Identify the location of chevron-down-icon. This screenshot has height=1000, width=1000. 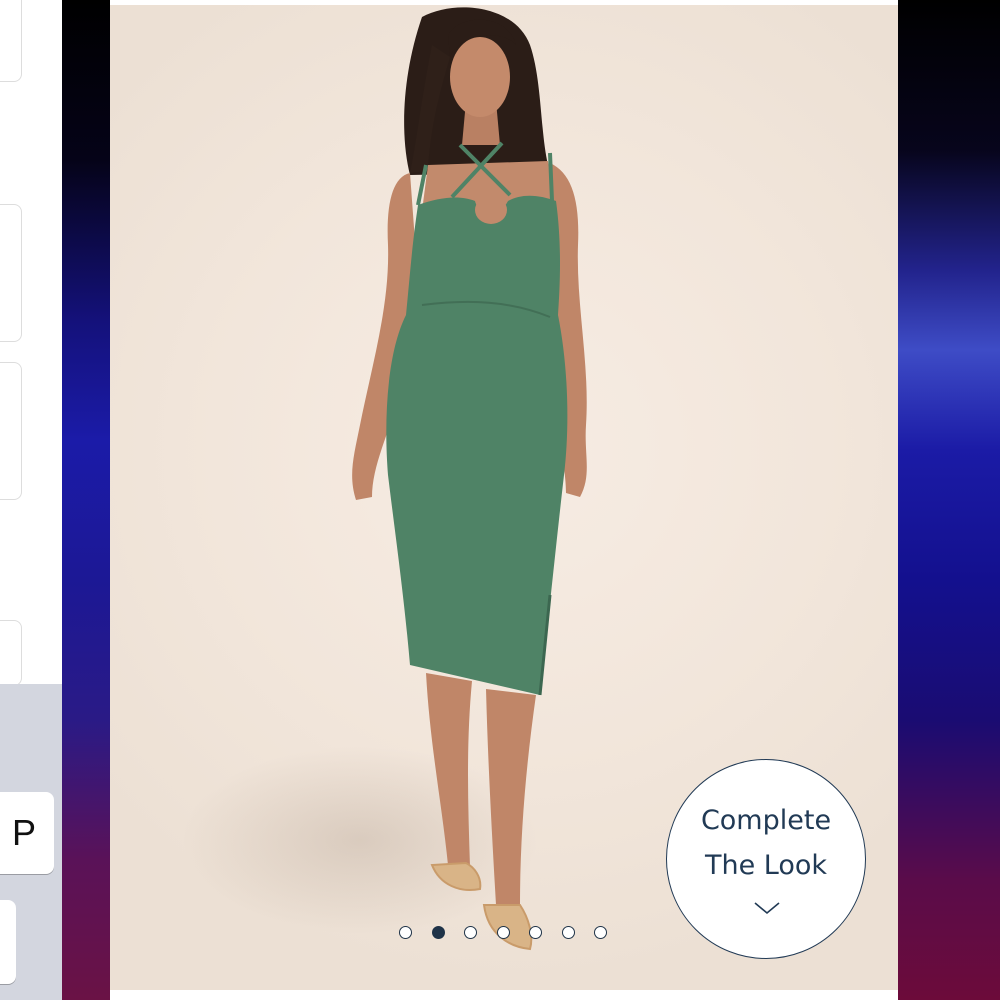
(767, 908).